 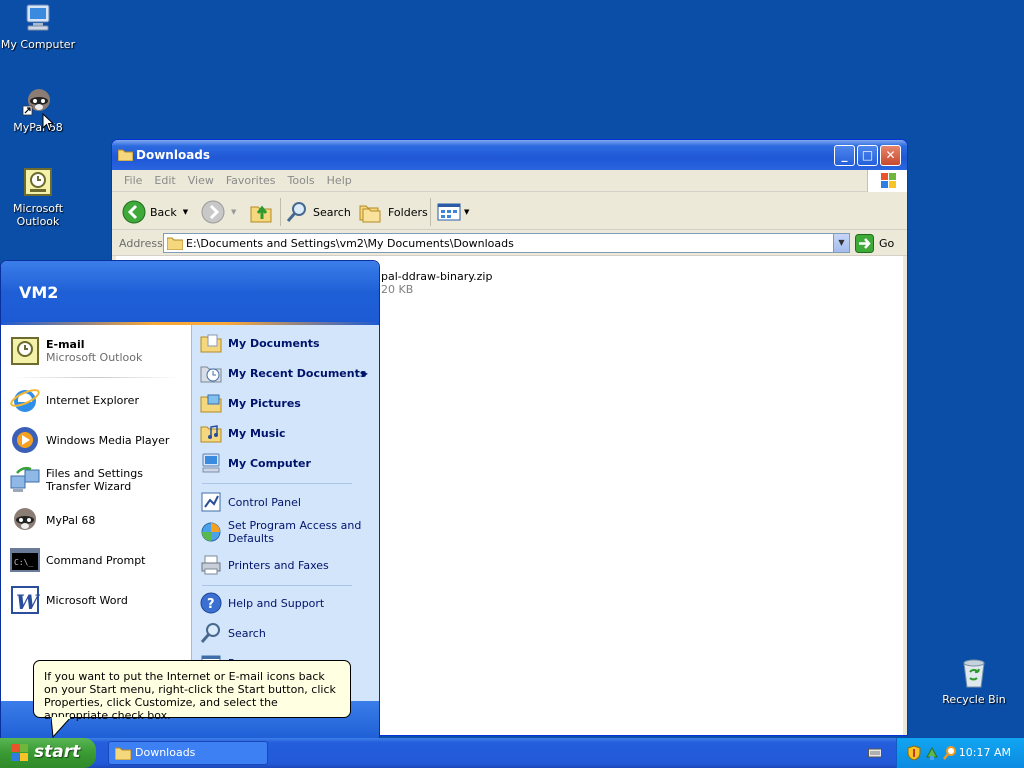 I want to click on program-internet-explorer: Internet Explorer, so click(x=98, y=400).